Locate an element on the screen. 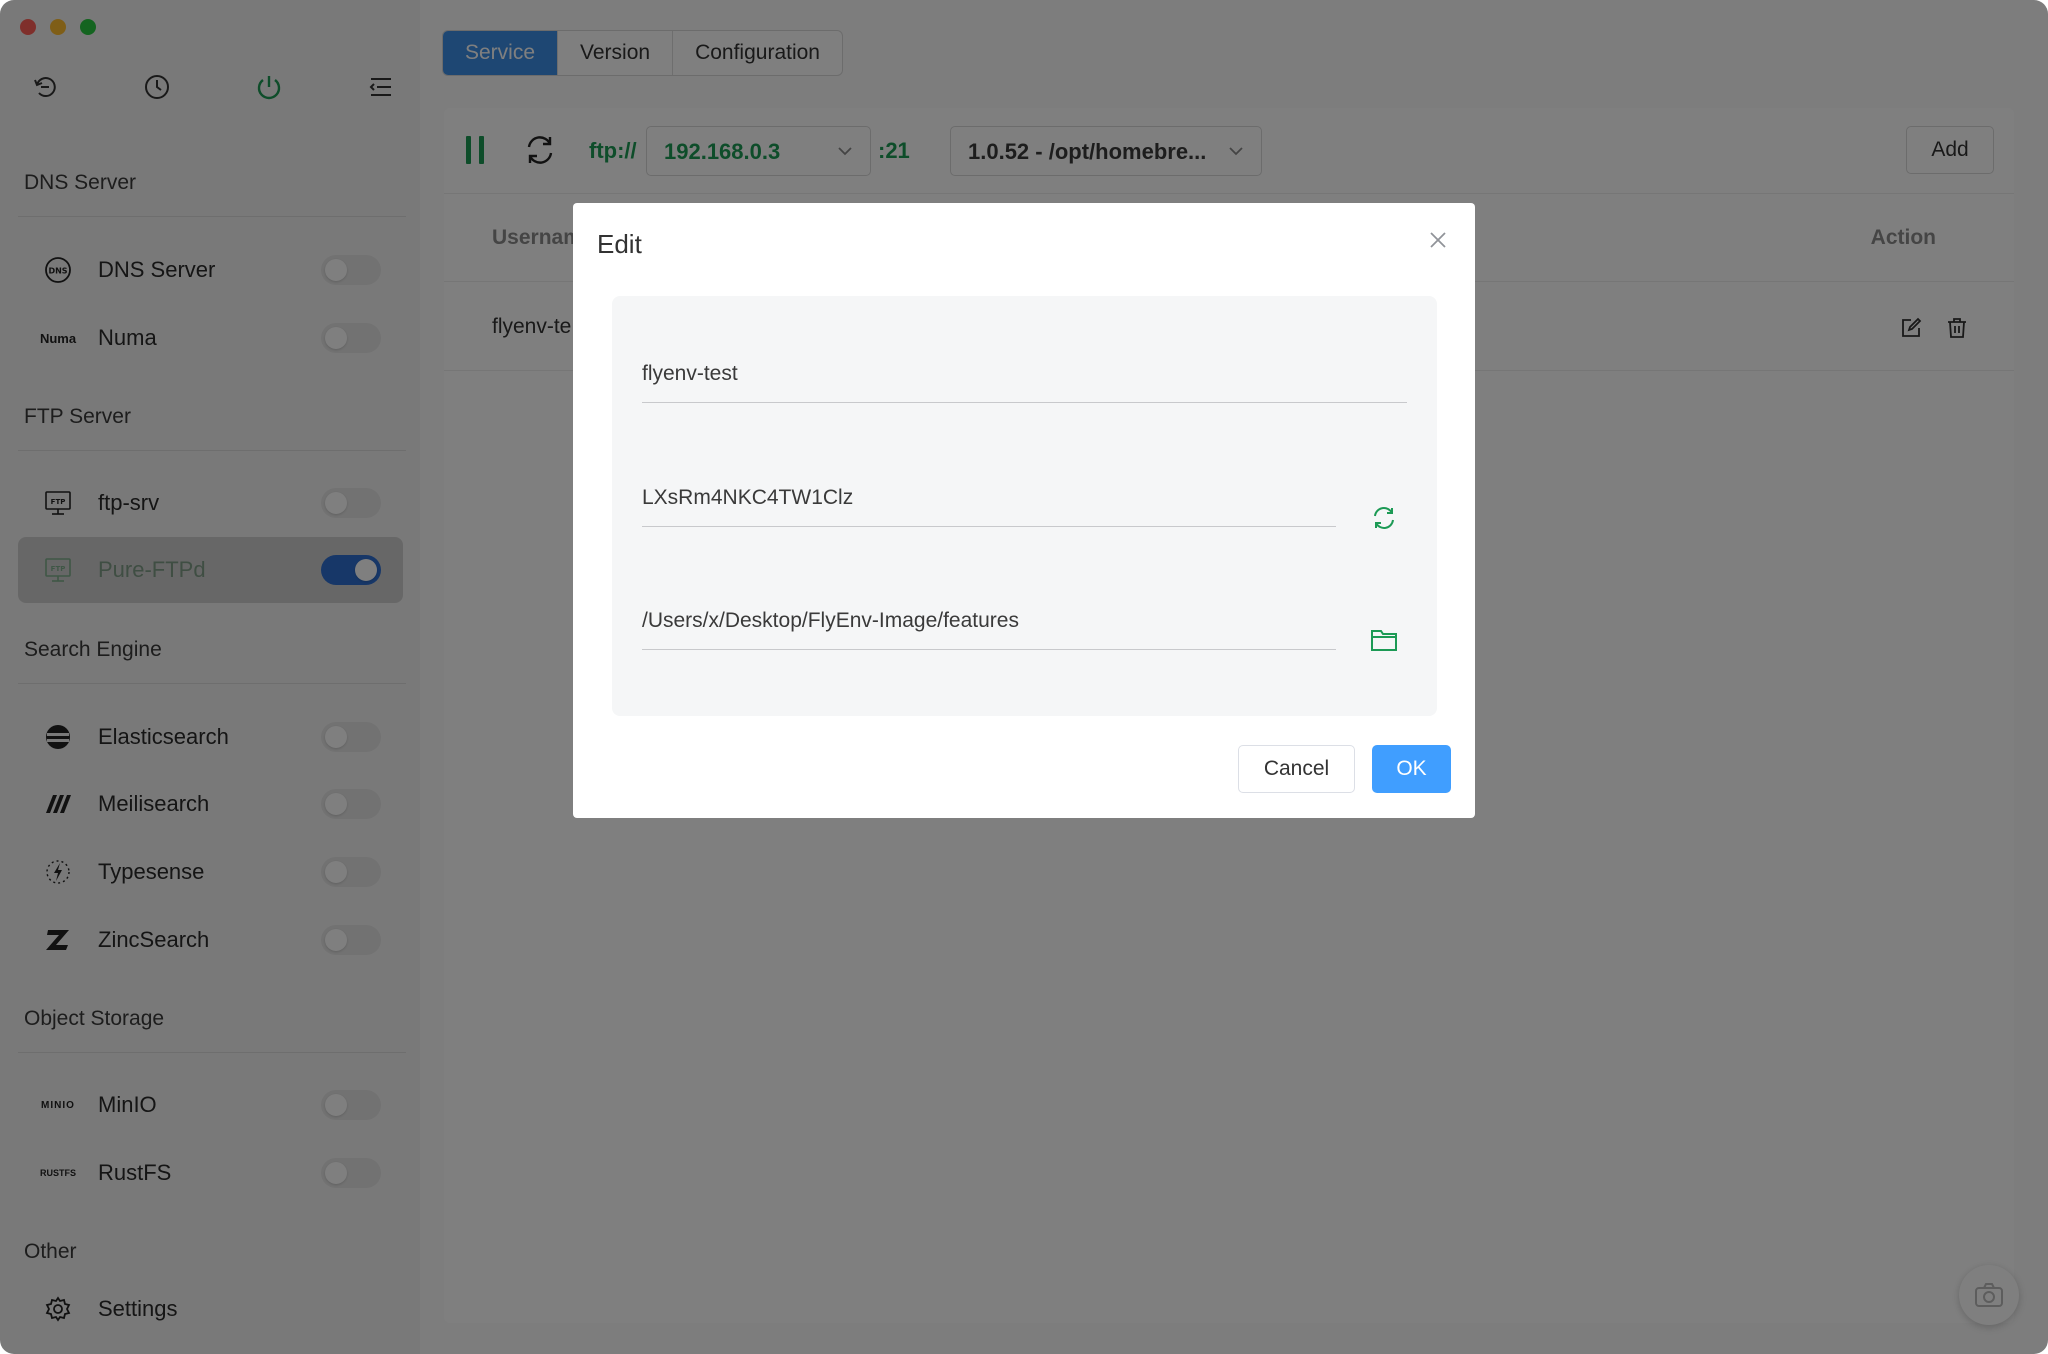 This screenshot has width=2048, height=1354. directory-field: /Users/x/Desktop/FlyEnv-Image/features is located at coordinates (989, 629).